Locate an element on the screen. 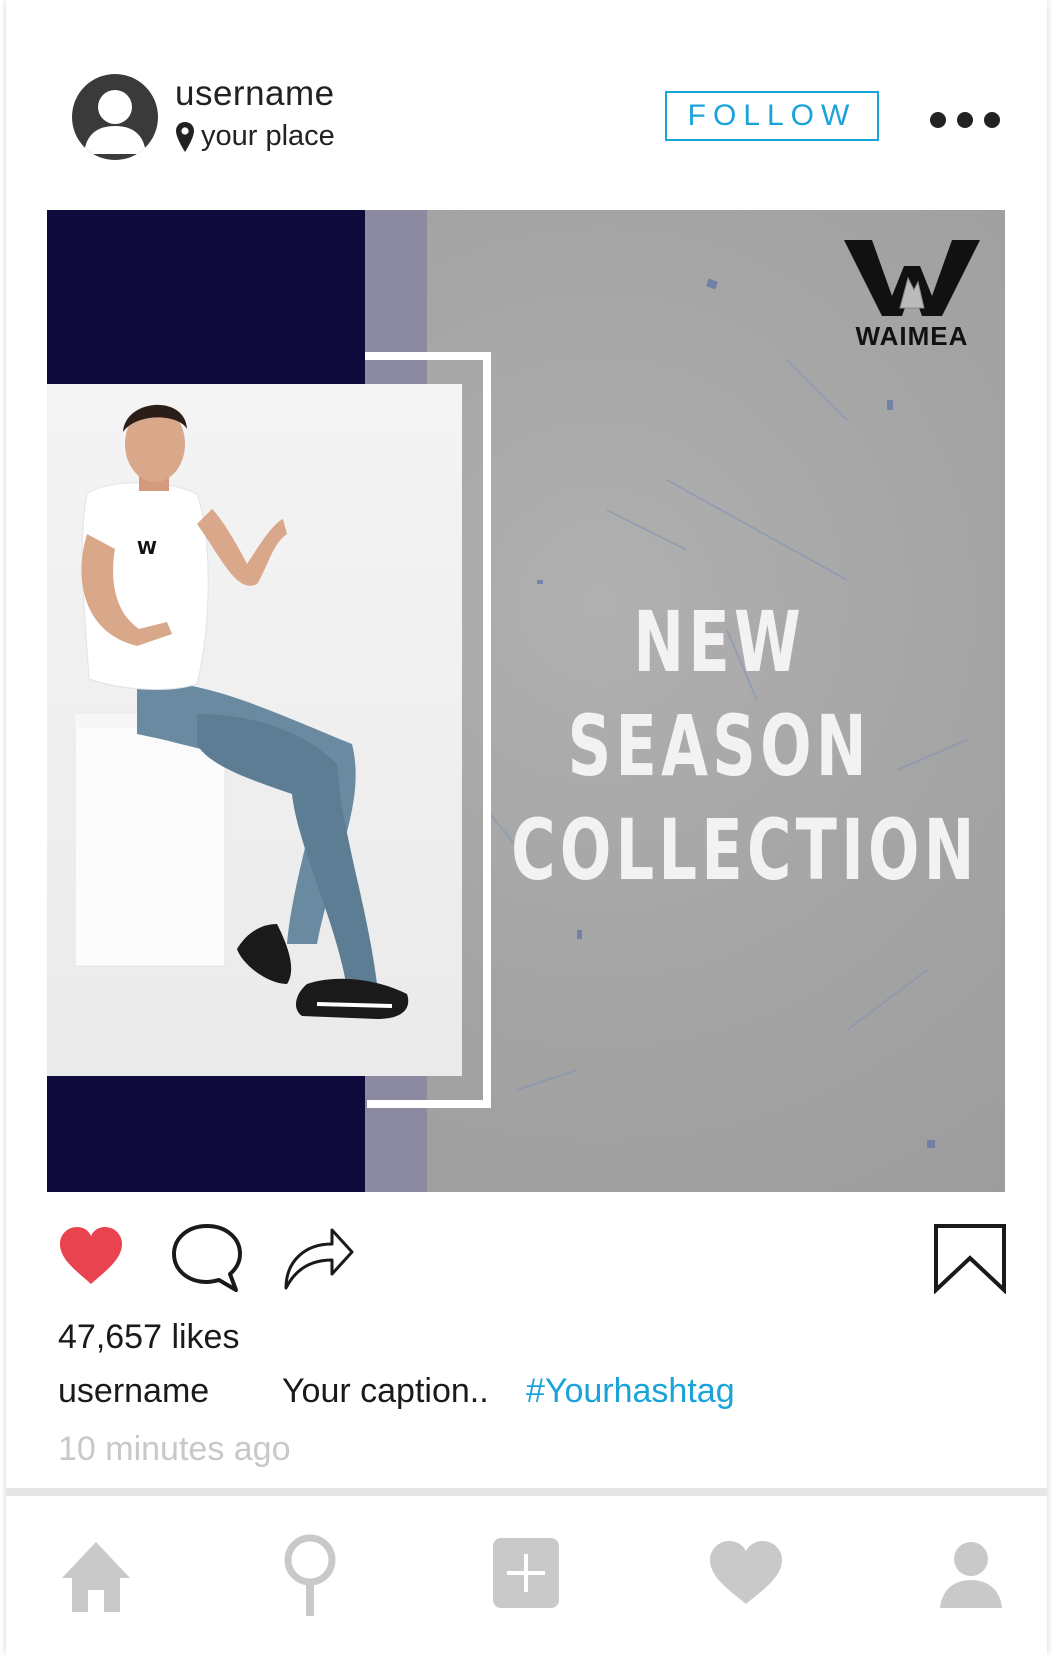 The image size is (1055, 1655). search-icon is located at coordinates (310, 1576).